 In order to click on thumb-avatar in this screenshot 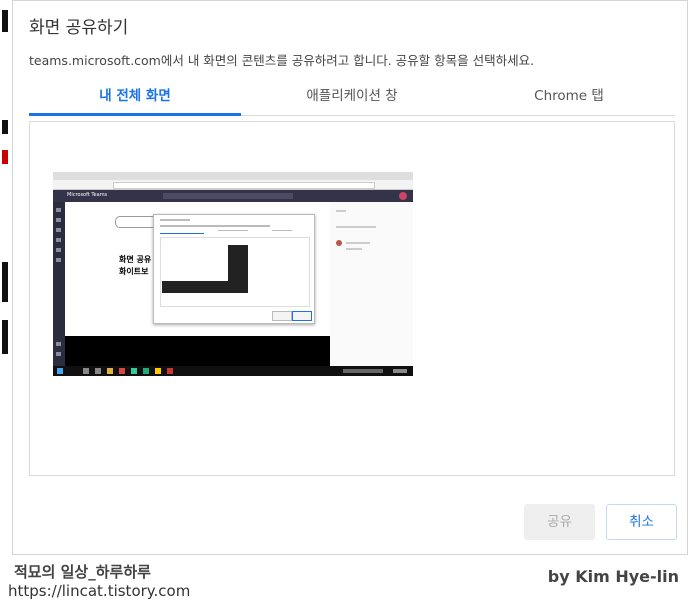, I will do `click(403, 196)`.